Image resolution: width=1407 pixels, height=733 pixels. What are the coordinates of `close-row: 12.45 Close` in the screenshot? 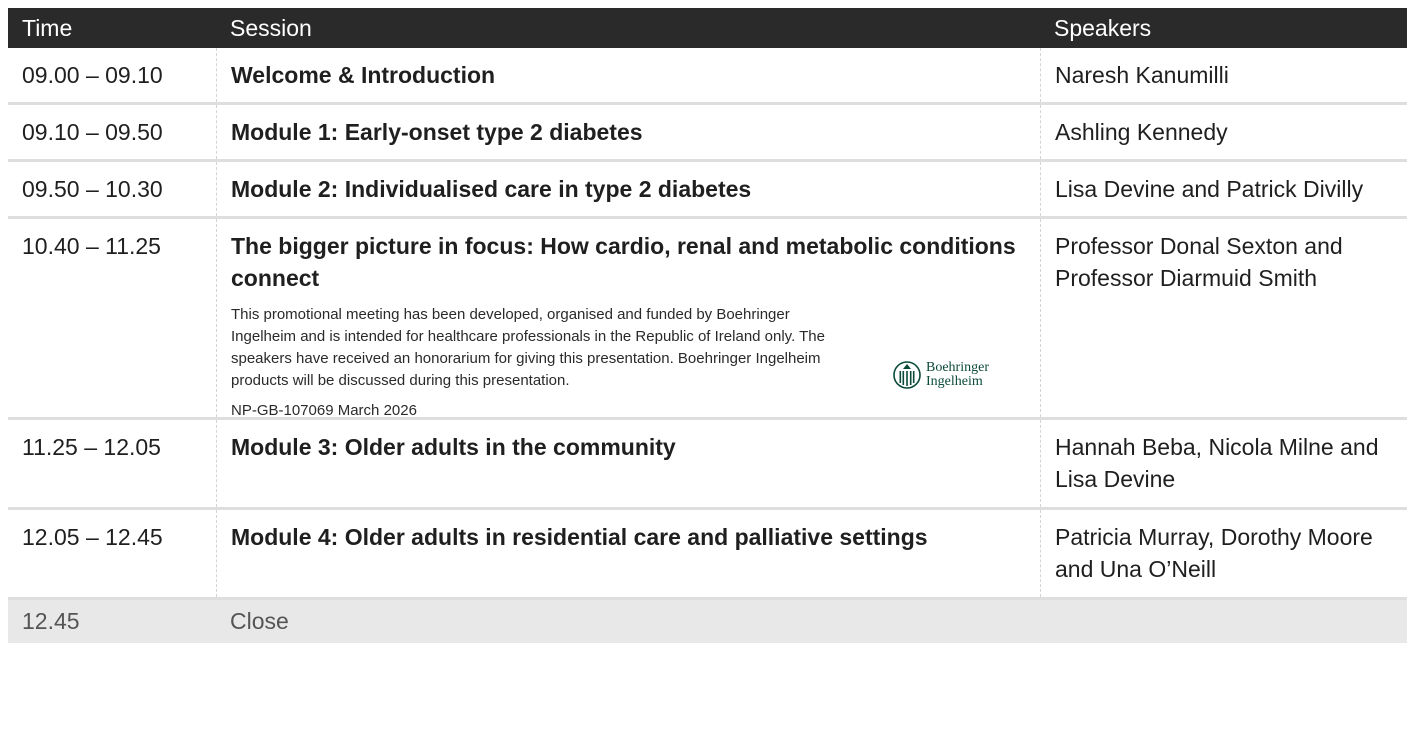 It's located at (707, 621).